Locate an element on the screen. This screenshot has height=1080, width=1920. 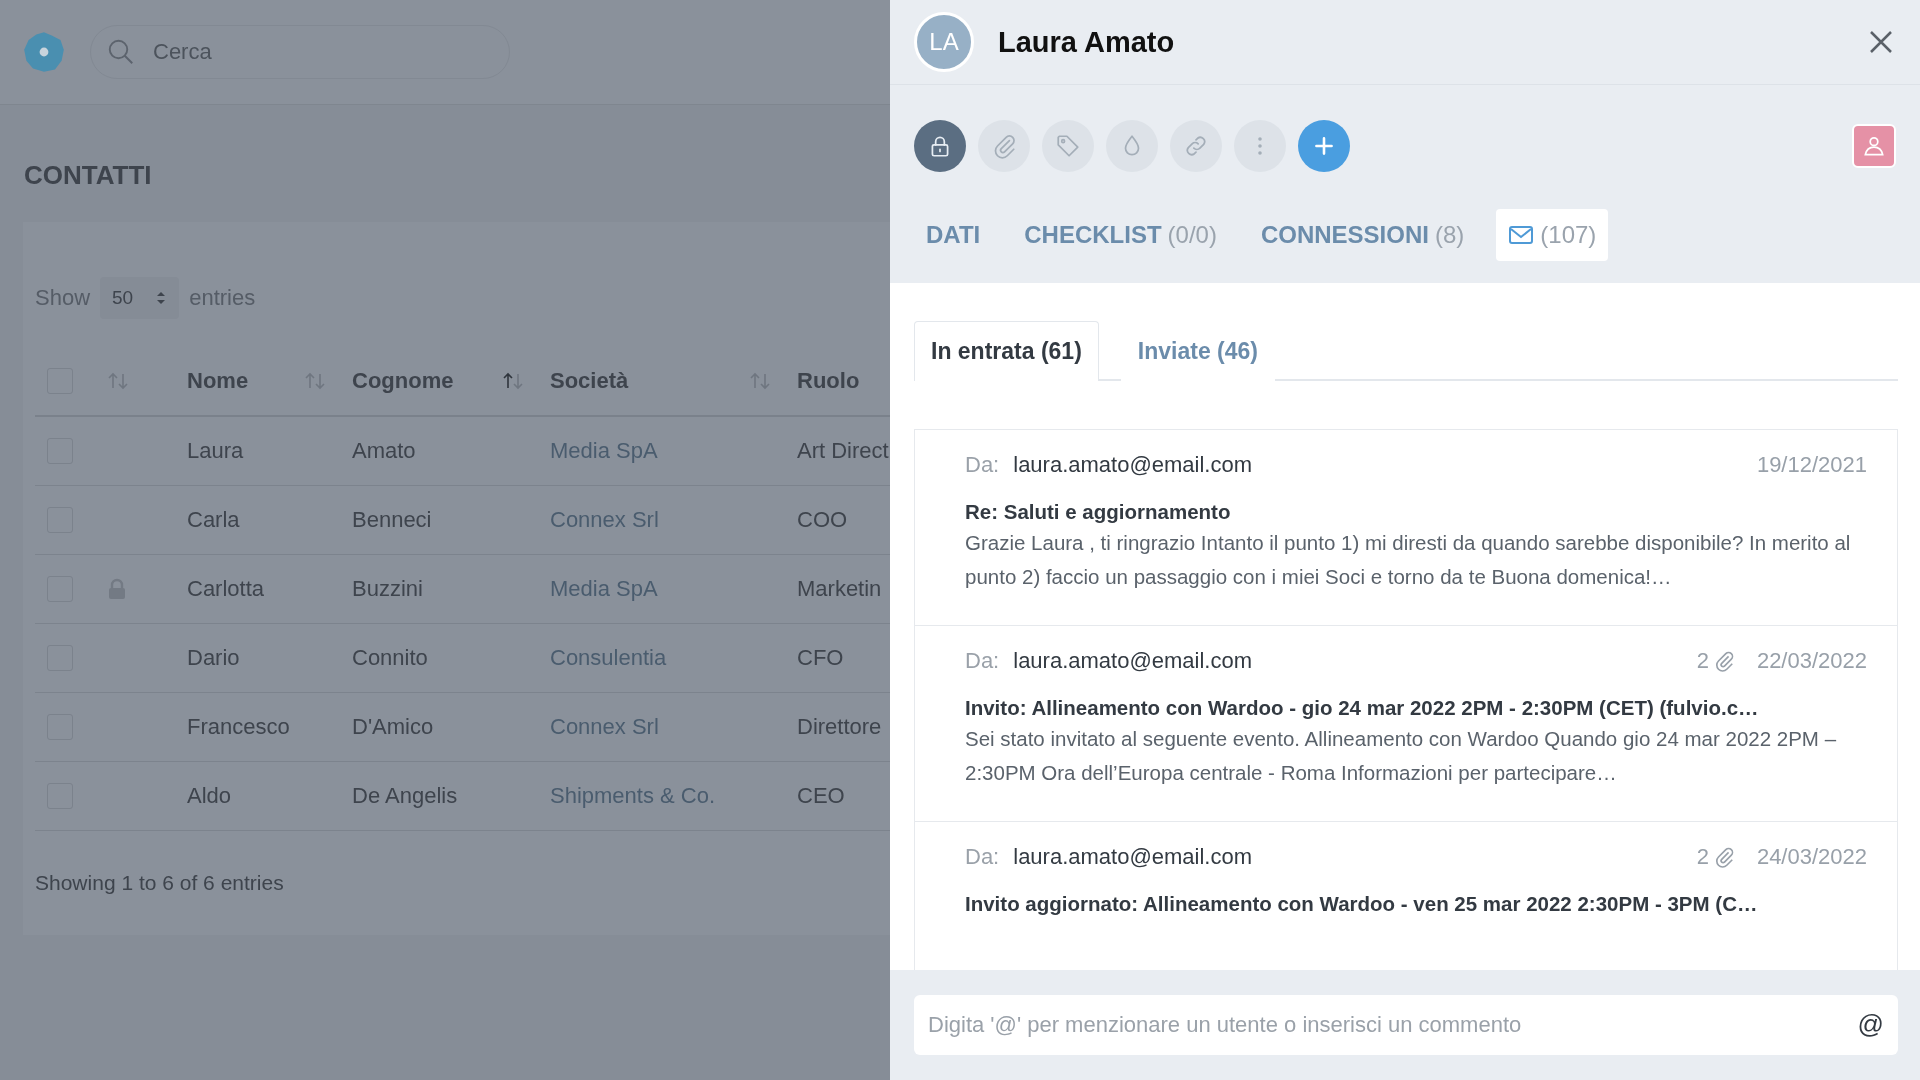
table-cell: Art Direct is located at coordinates (843, 451).